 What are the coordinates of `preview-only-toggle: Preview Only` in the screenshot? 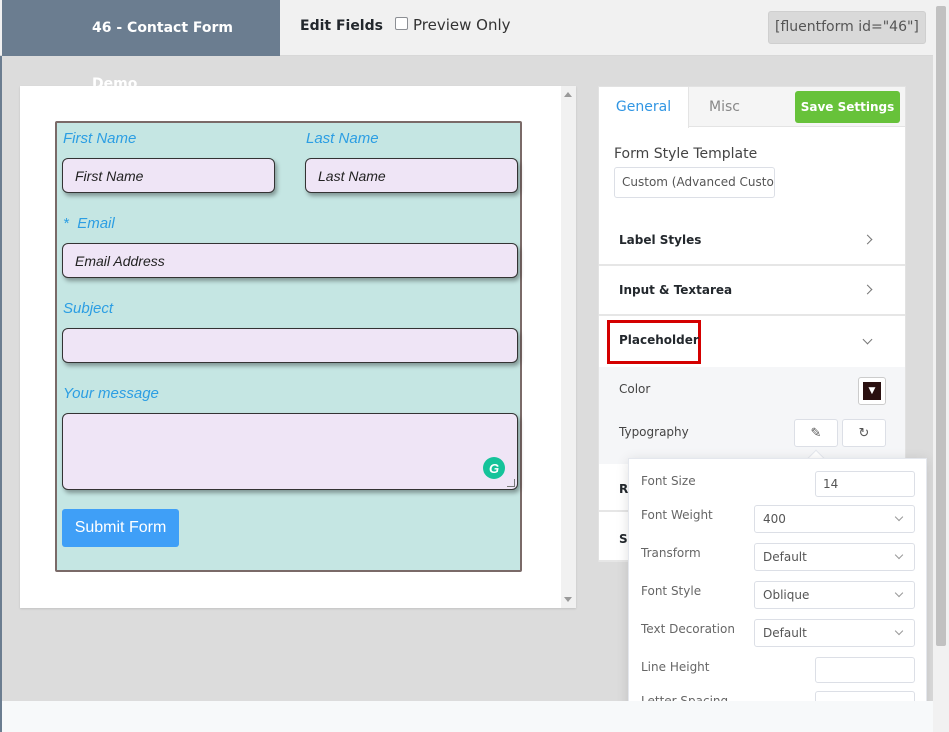 It's located at (453, 25).